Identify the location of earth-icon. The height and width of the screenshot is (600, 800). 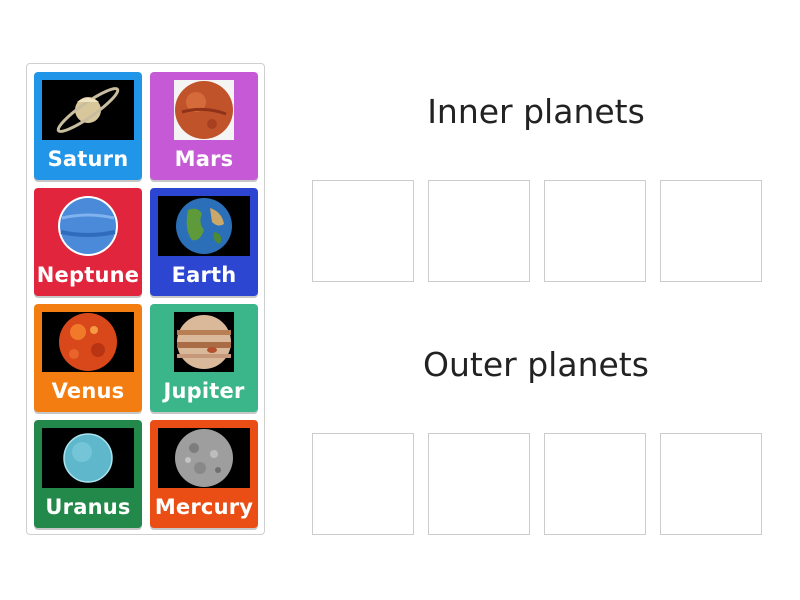
(204, 226).